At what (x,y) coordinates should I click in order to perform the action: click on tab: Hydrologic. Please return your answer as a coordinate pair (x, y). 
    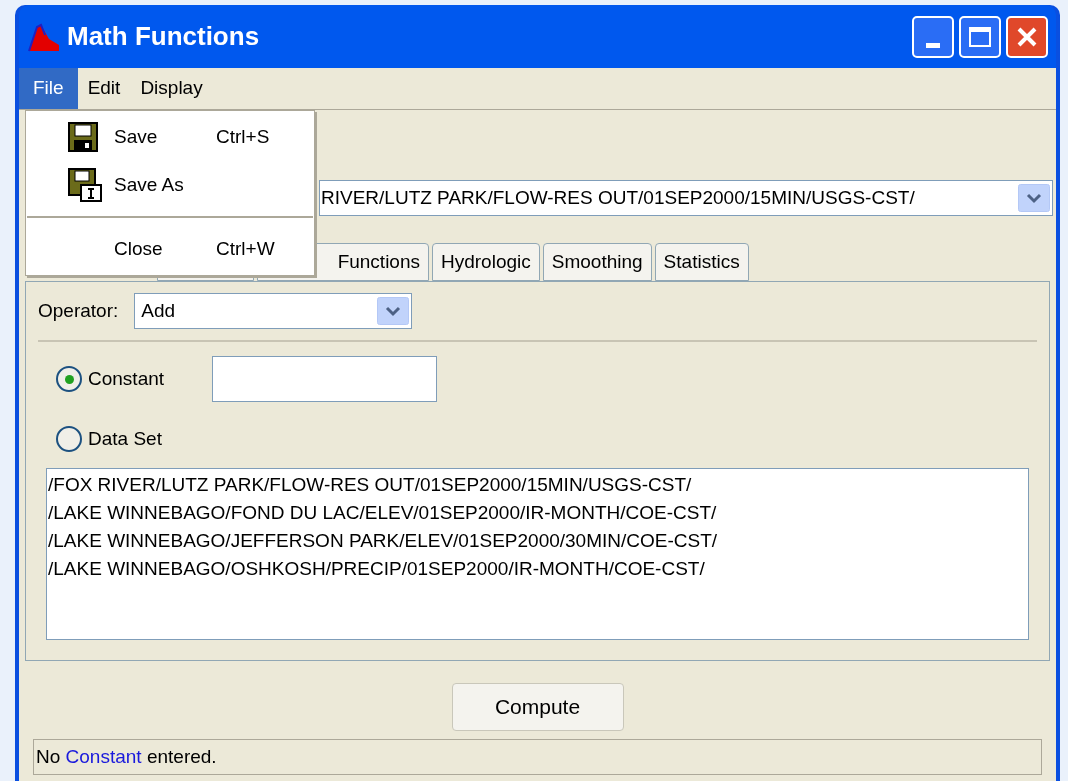
    Looking at the image, I should click on (486, 262).